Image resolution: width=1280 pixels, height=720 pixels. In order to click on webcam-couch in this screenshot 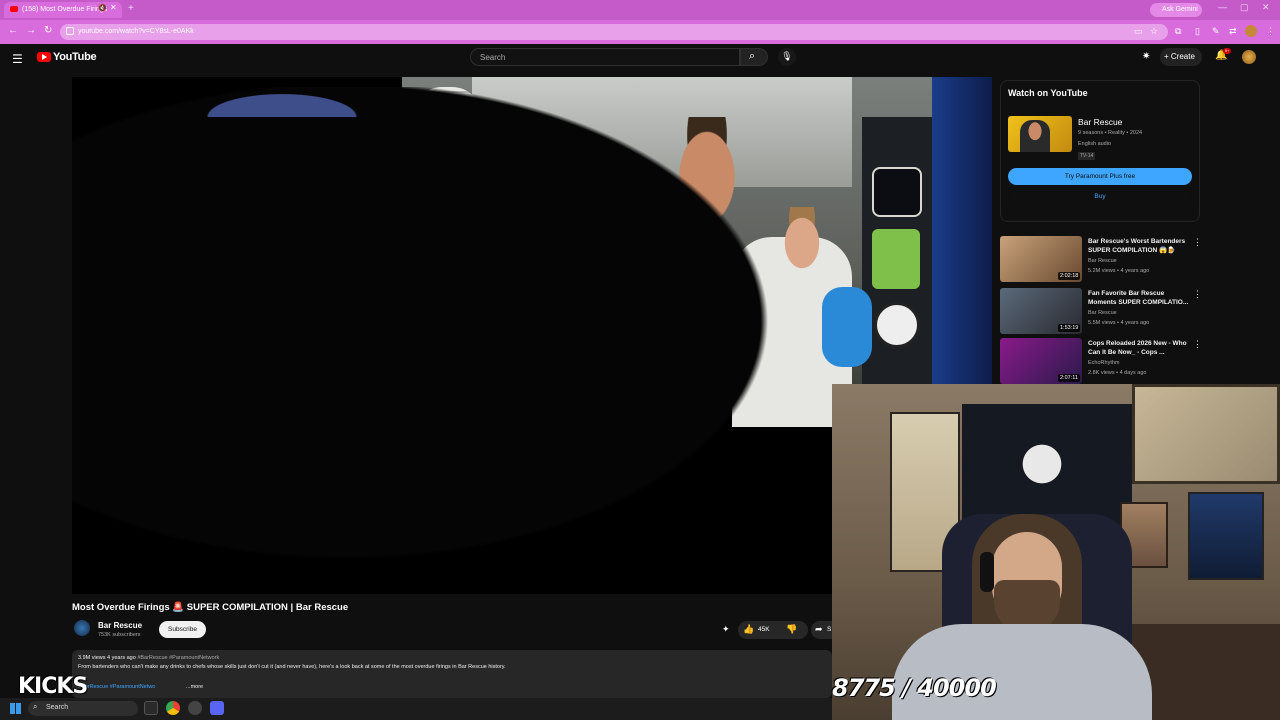, I will do `click(1206, 672)`.